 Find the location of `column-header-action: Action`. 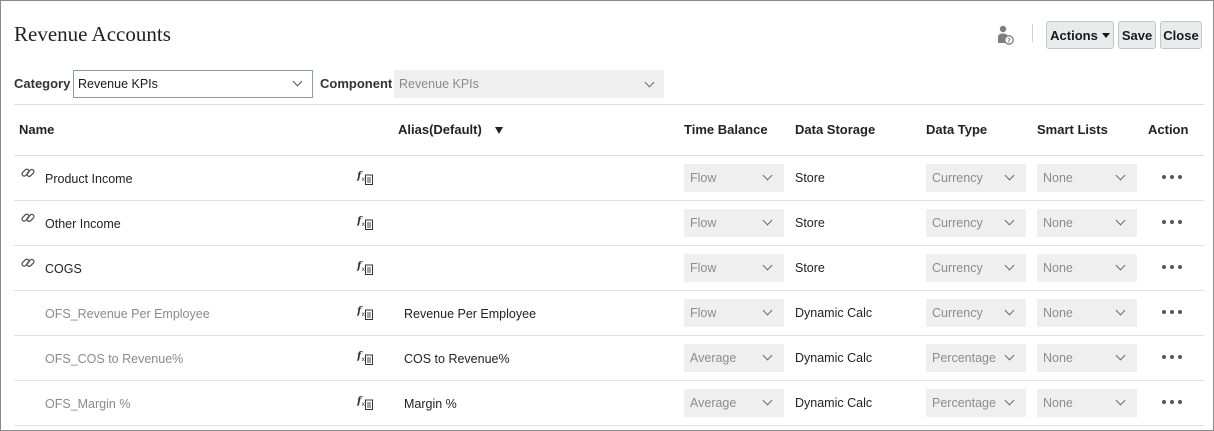

column-header-action: Action is located at coordinates (1168, 129).